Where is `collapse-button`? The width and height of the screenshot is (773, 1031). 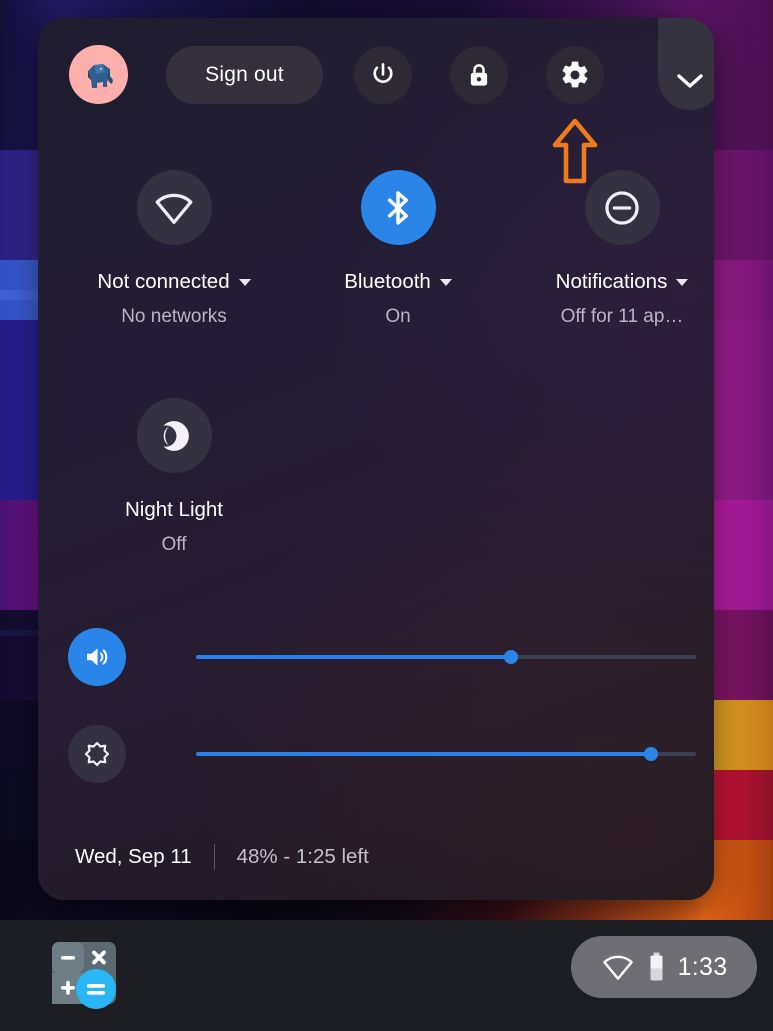 collapse-button is located at coordinates (686, 64).